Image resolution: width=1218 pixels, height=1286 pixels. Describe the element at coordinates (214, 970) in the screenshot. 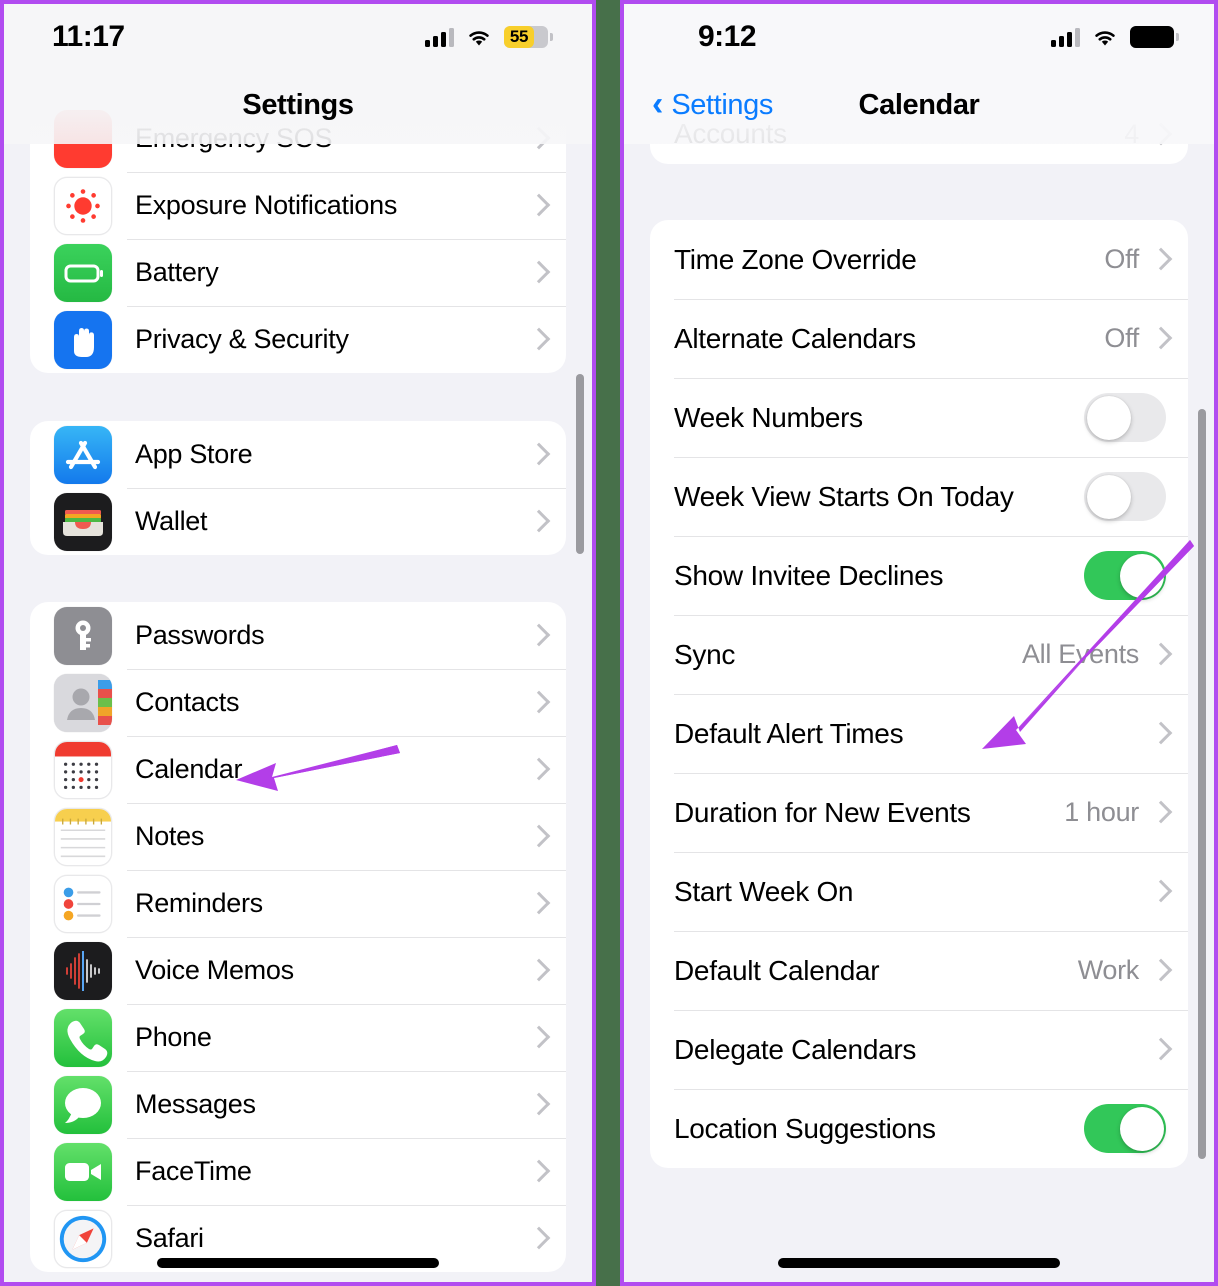

I see `sidebar-item-label: Voice Memos` at that location.